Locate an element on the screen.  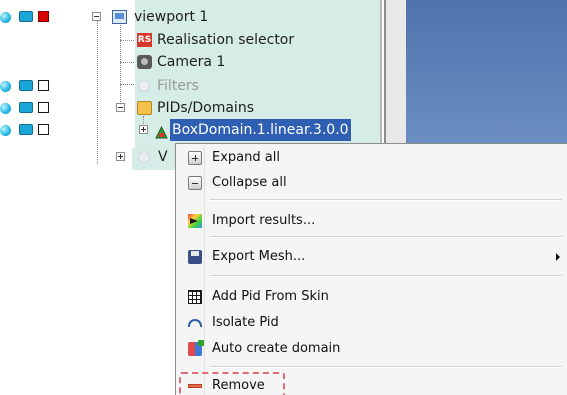
tree-item-label: viewport 1 is located at coordinates (171, 17).